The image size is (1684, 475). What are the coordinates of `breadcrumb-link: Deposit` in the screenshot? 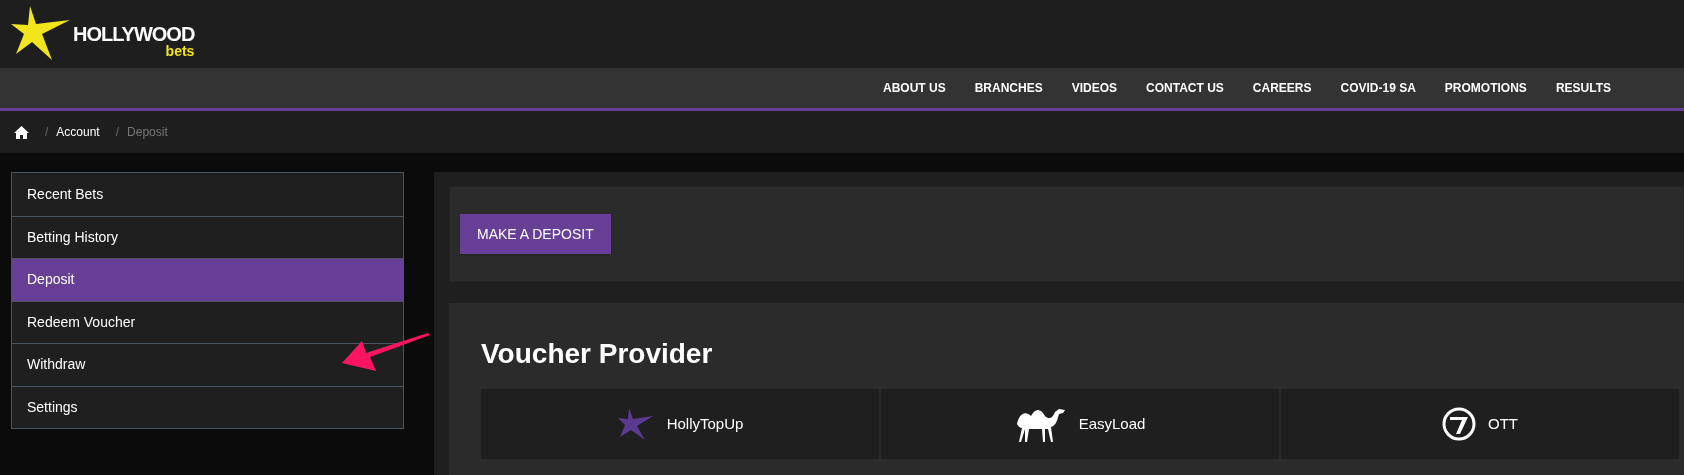 It's located at (147, 132).